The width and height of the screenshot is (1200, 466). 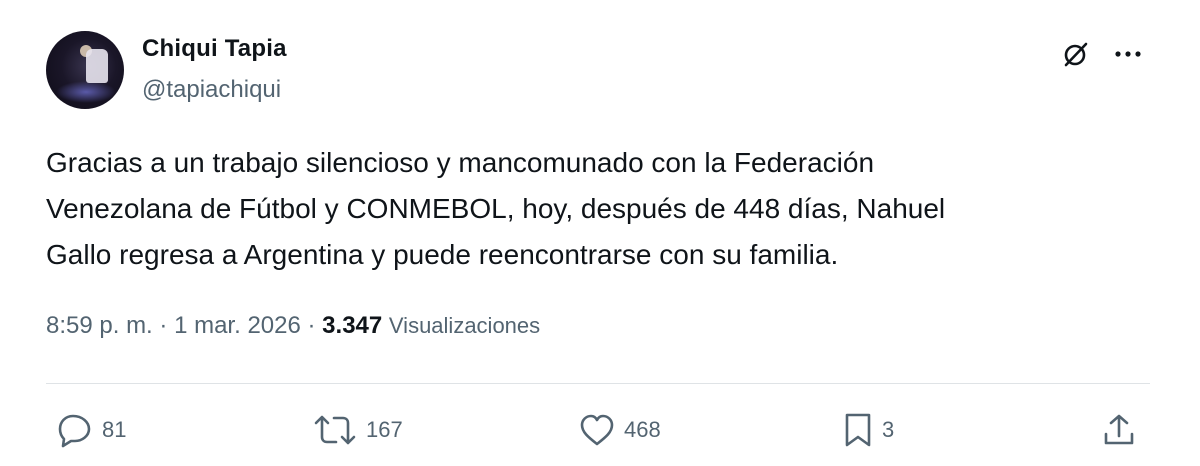 What do you see at coordinates (1128, 54) in the screenshot?
I see `more-icon` at bounding box center [1128, 54].